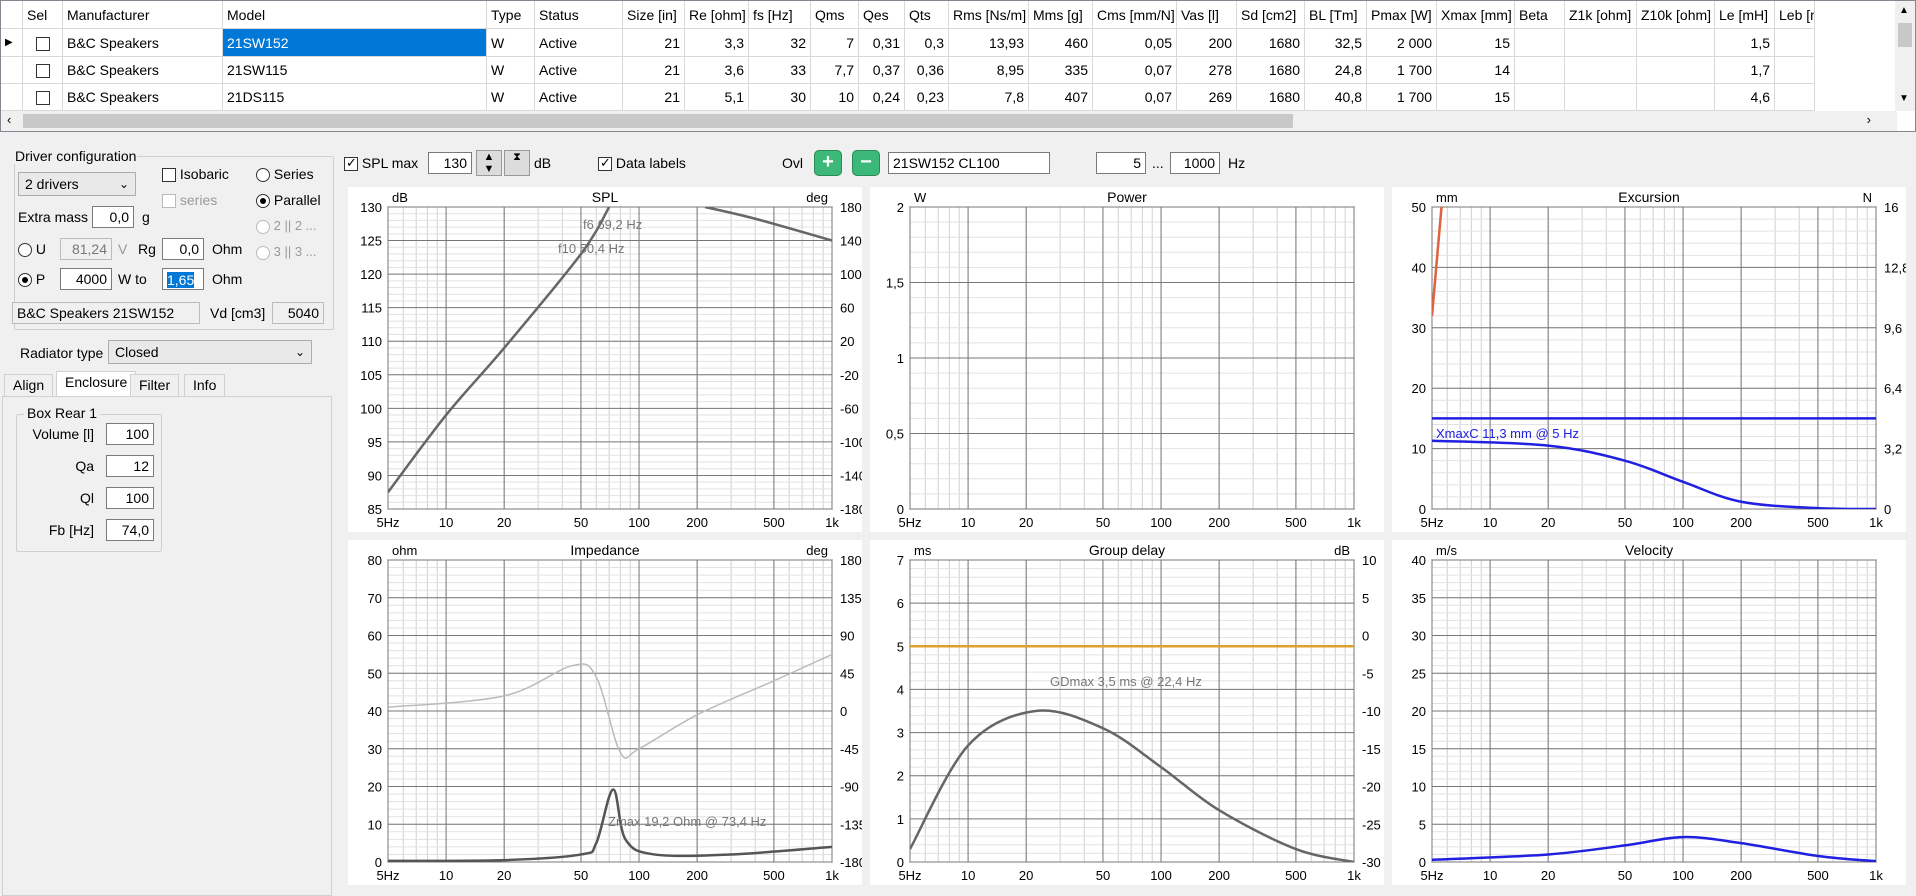 The height and width of the screenshot is (896, 1916). Describe the element at coordinates (780, 43) in the screenshot. I see `table-cell: 32` at that location.